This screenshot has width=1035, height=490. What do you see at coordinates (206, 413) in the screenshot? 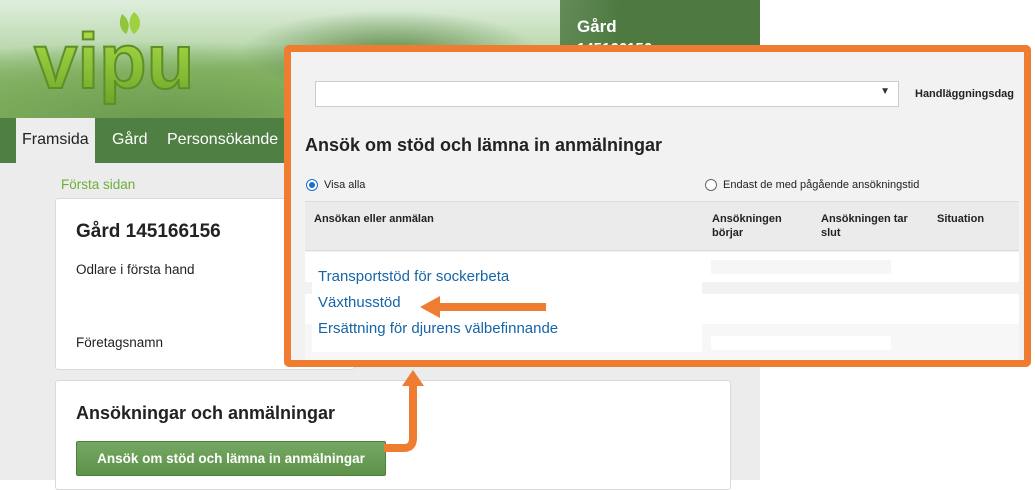
I see `applications-card-title: Ansökningar och anmälningar` at bounding box center [206, 413].